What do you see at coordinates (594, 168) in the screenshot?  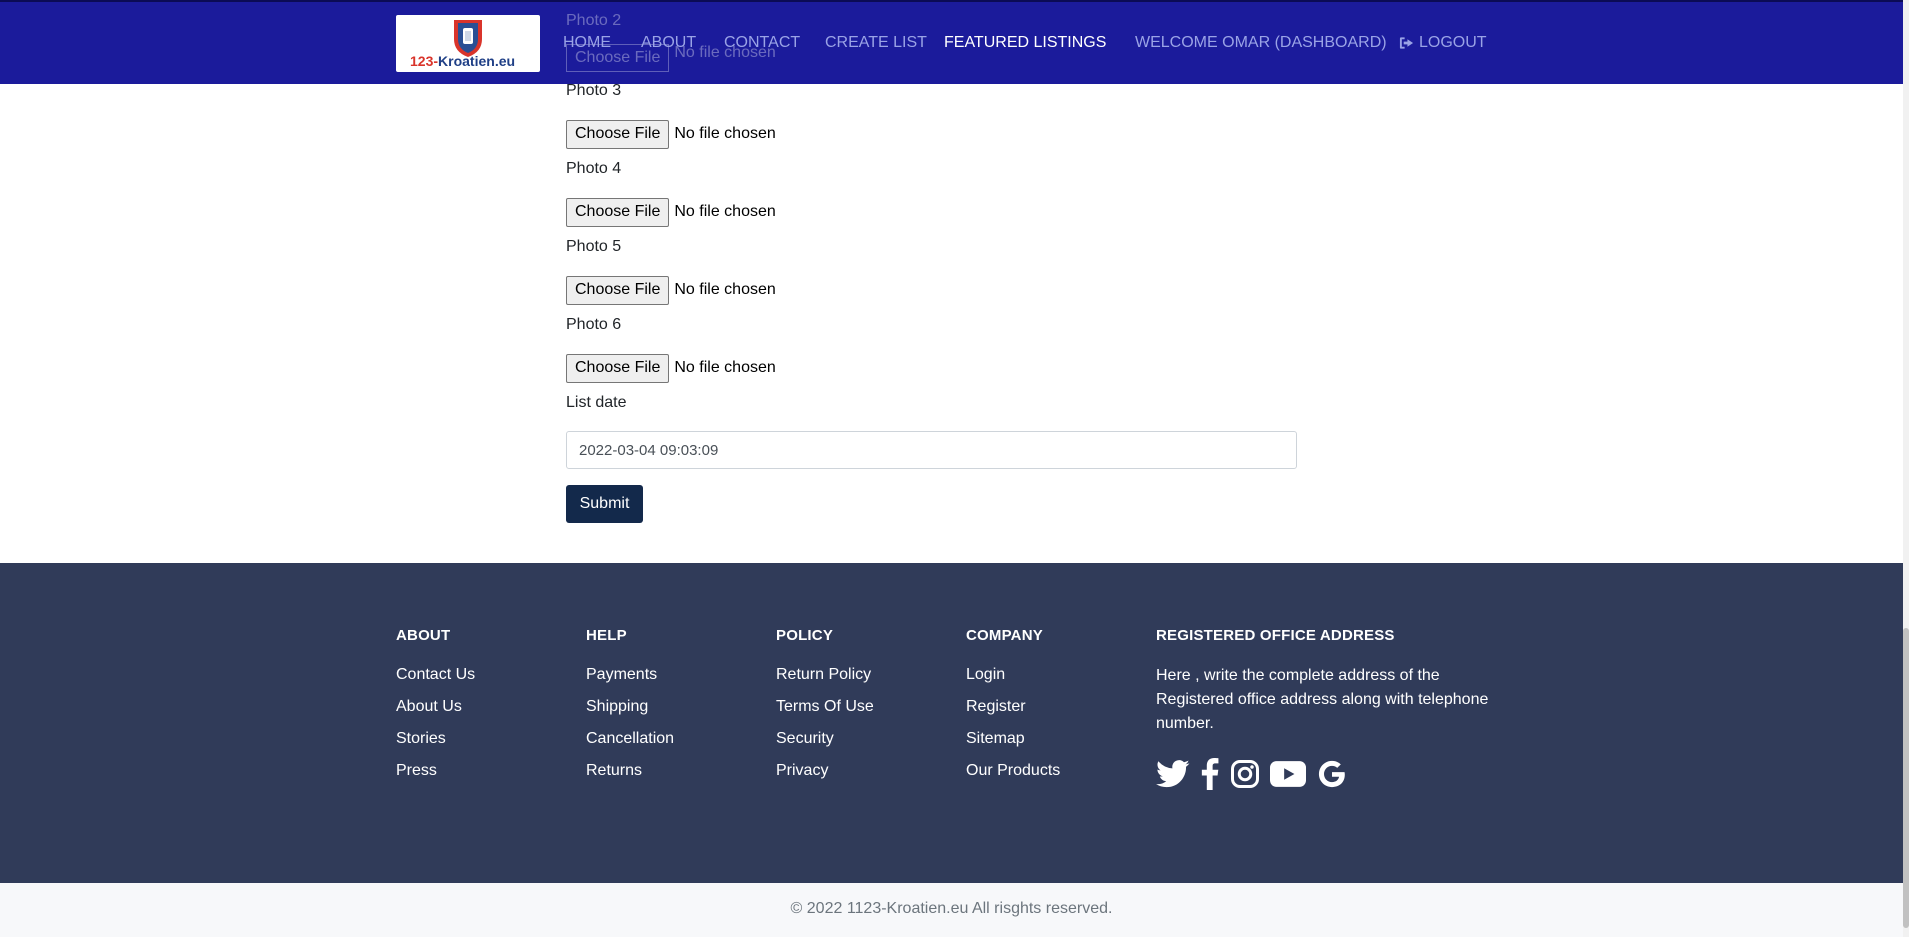 I see `photo-4-label: Photo 4` at bounding box center [594, 168].